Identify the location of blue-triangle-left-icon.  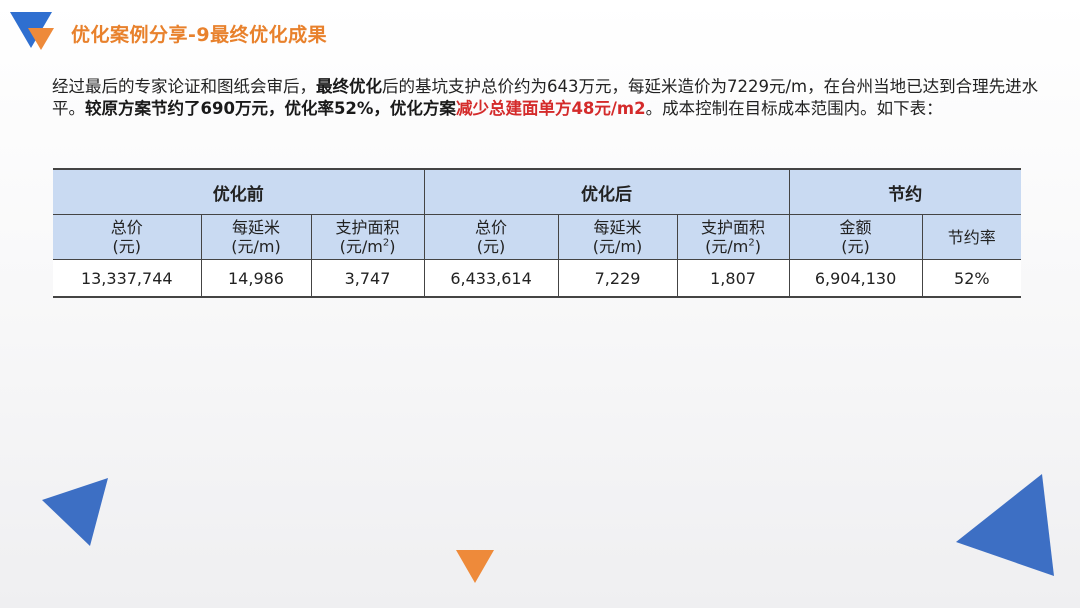
(75, 512).